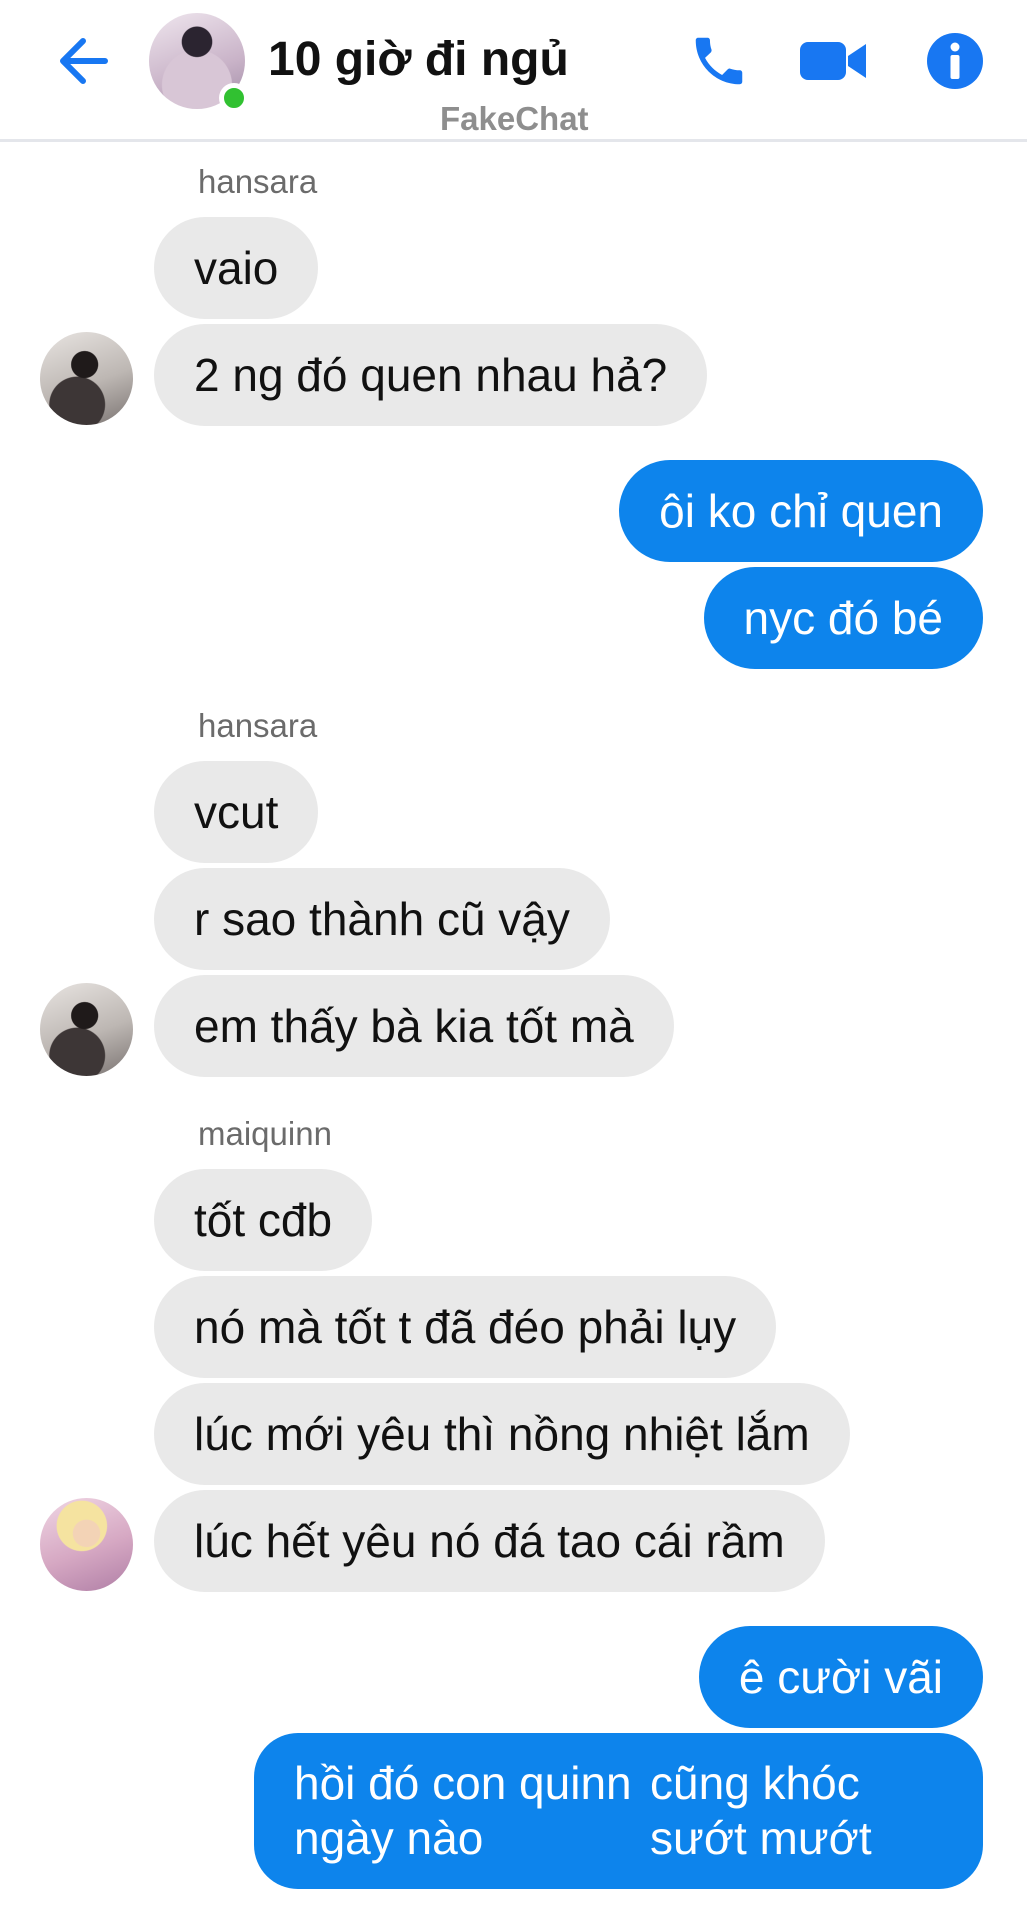 The width and height of the screenshot is (1027, 1920). Describe the element at coordinates (234, 98) in the screenshot. I see `online-status-dot` at that location.